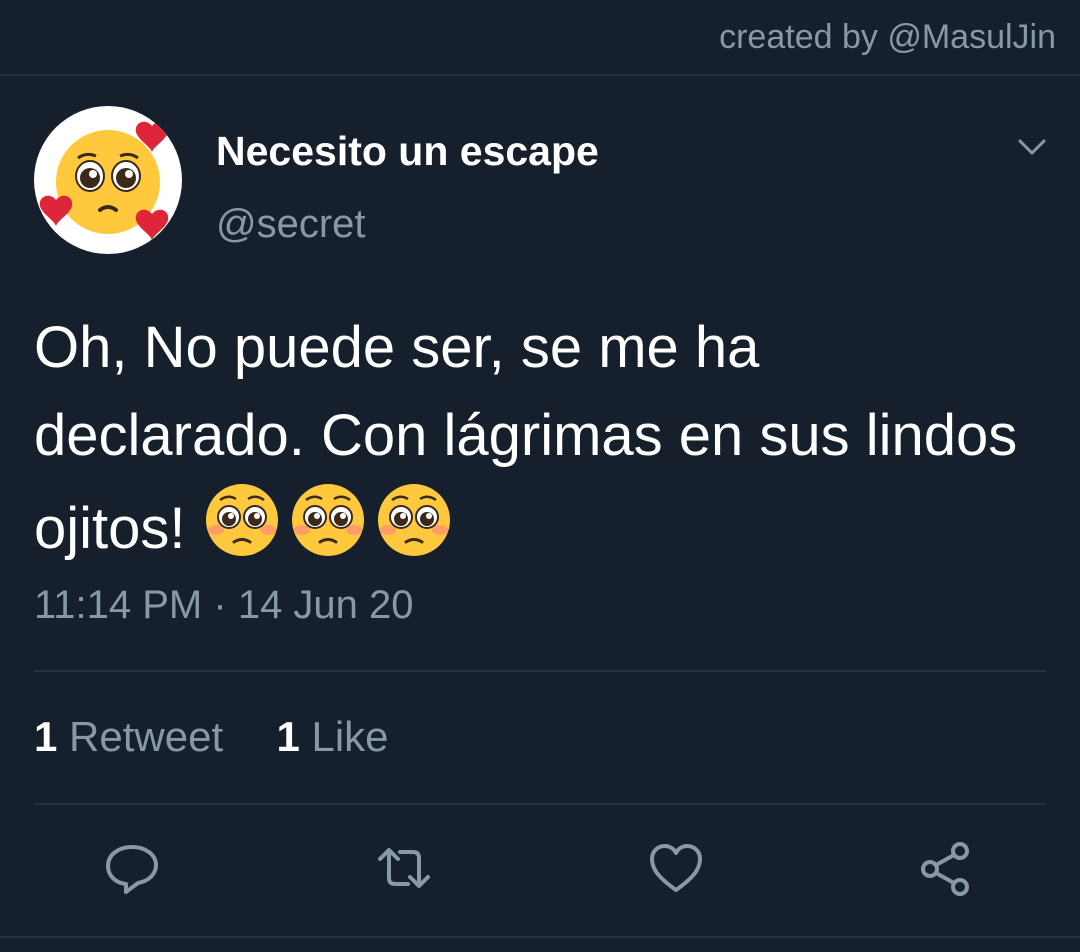 The height and width of the screenshot is (952, 1080). Describe the element at coordinates (1032, 147) in the screenshot. I see `chevron-down-icon` at that location.